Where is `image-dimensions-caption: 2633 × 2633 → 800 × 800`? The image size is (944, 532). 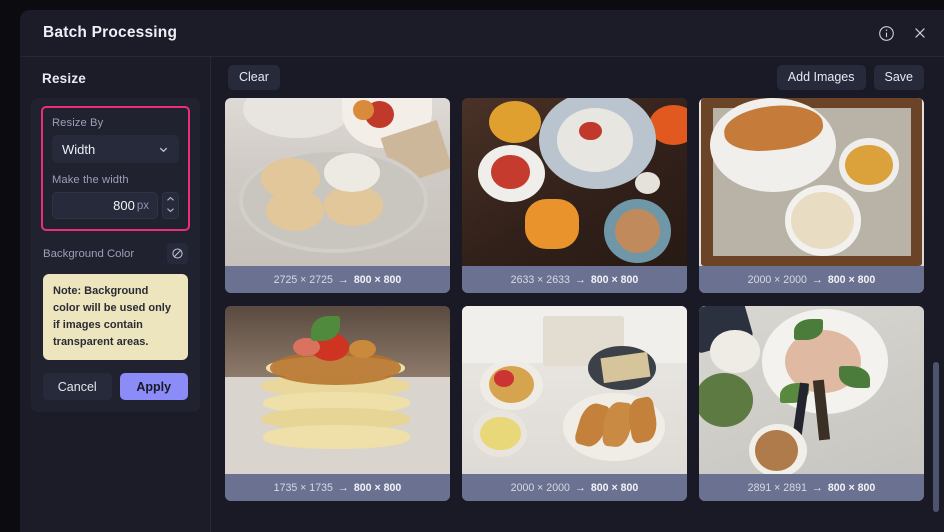
image-dimensions-caption: 2633 × 2633 → 800 × 800 is located at coordinates (574, 279).